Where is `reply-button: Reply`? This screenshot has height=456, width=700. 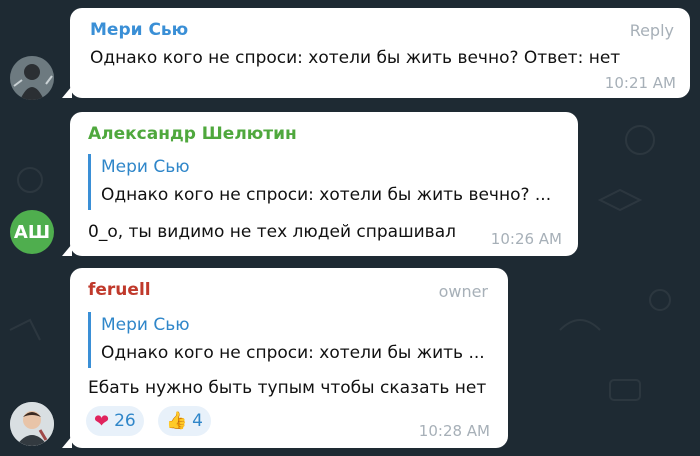
reply-button: Reply is located at coordinates (652, 30).